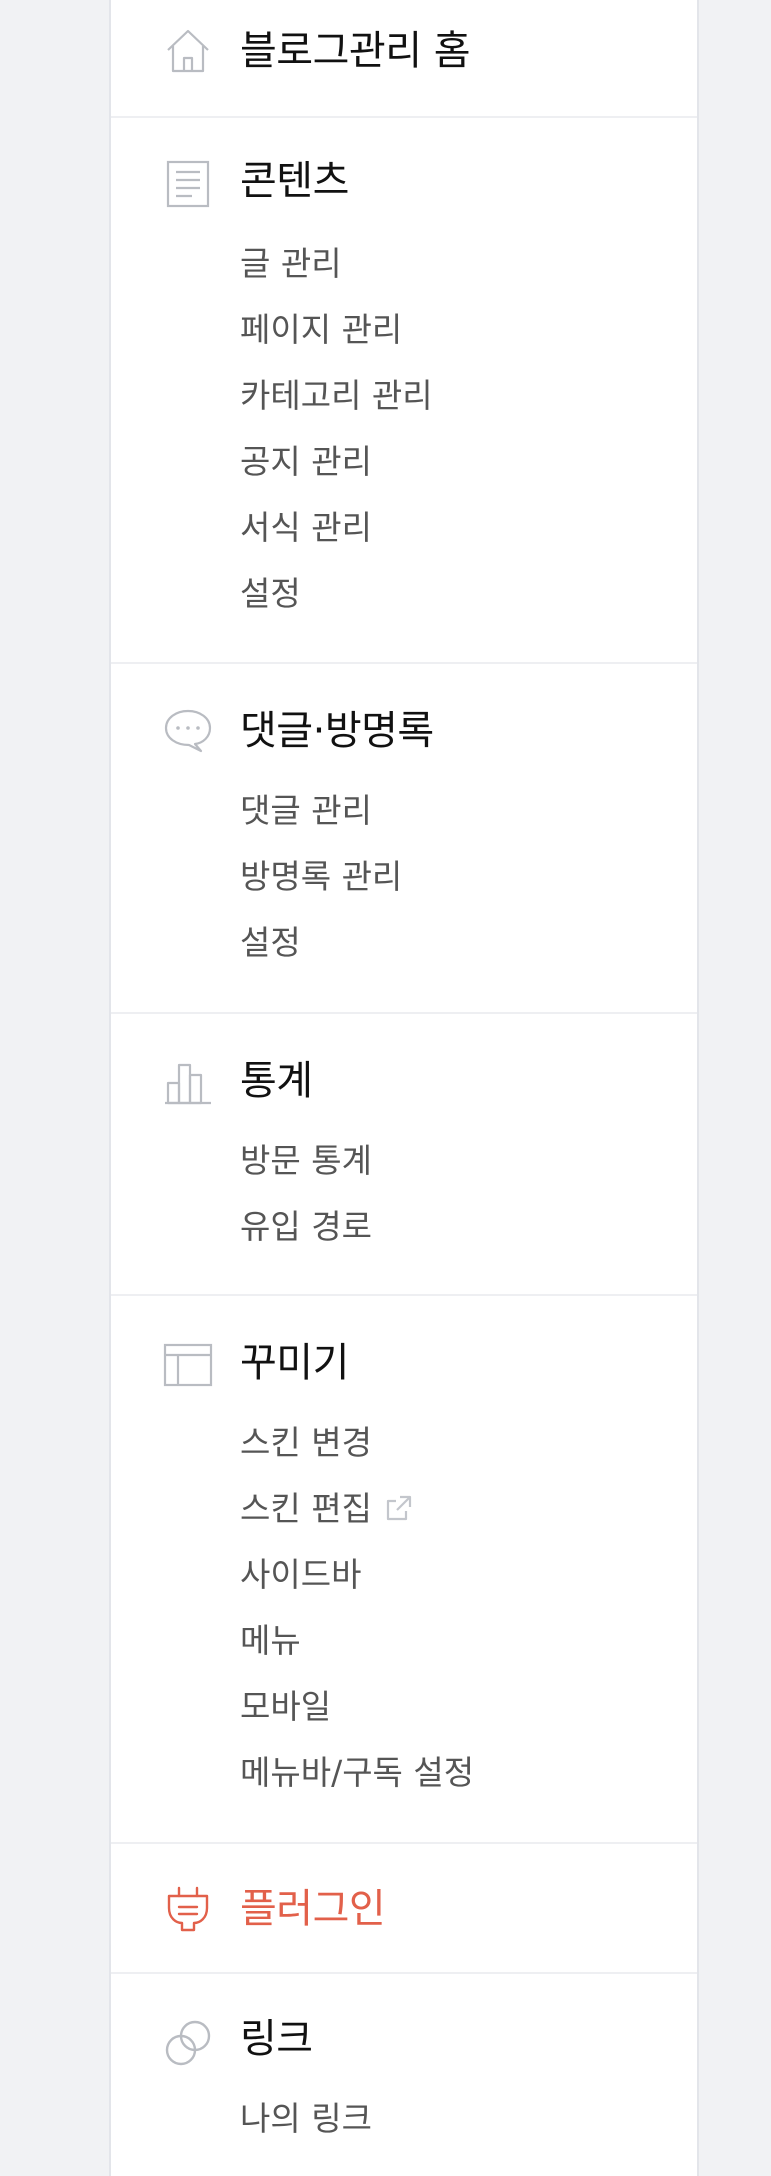 The height and width of the screenshot is (2176, 771). Describe the element at coordinates (357, 1783) in the screenshot. I see `menu-menubar-subscription-settings: 메뉴바/구독 설정` at that location.